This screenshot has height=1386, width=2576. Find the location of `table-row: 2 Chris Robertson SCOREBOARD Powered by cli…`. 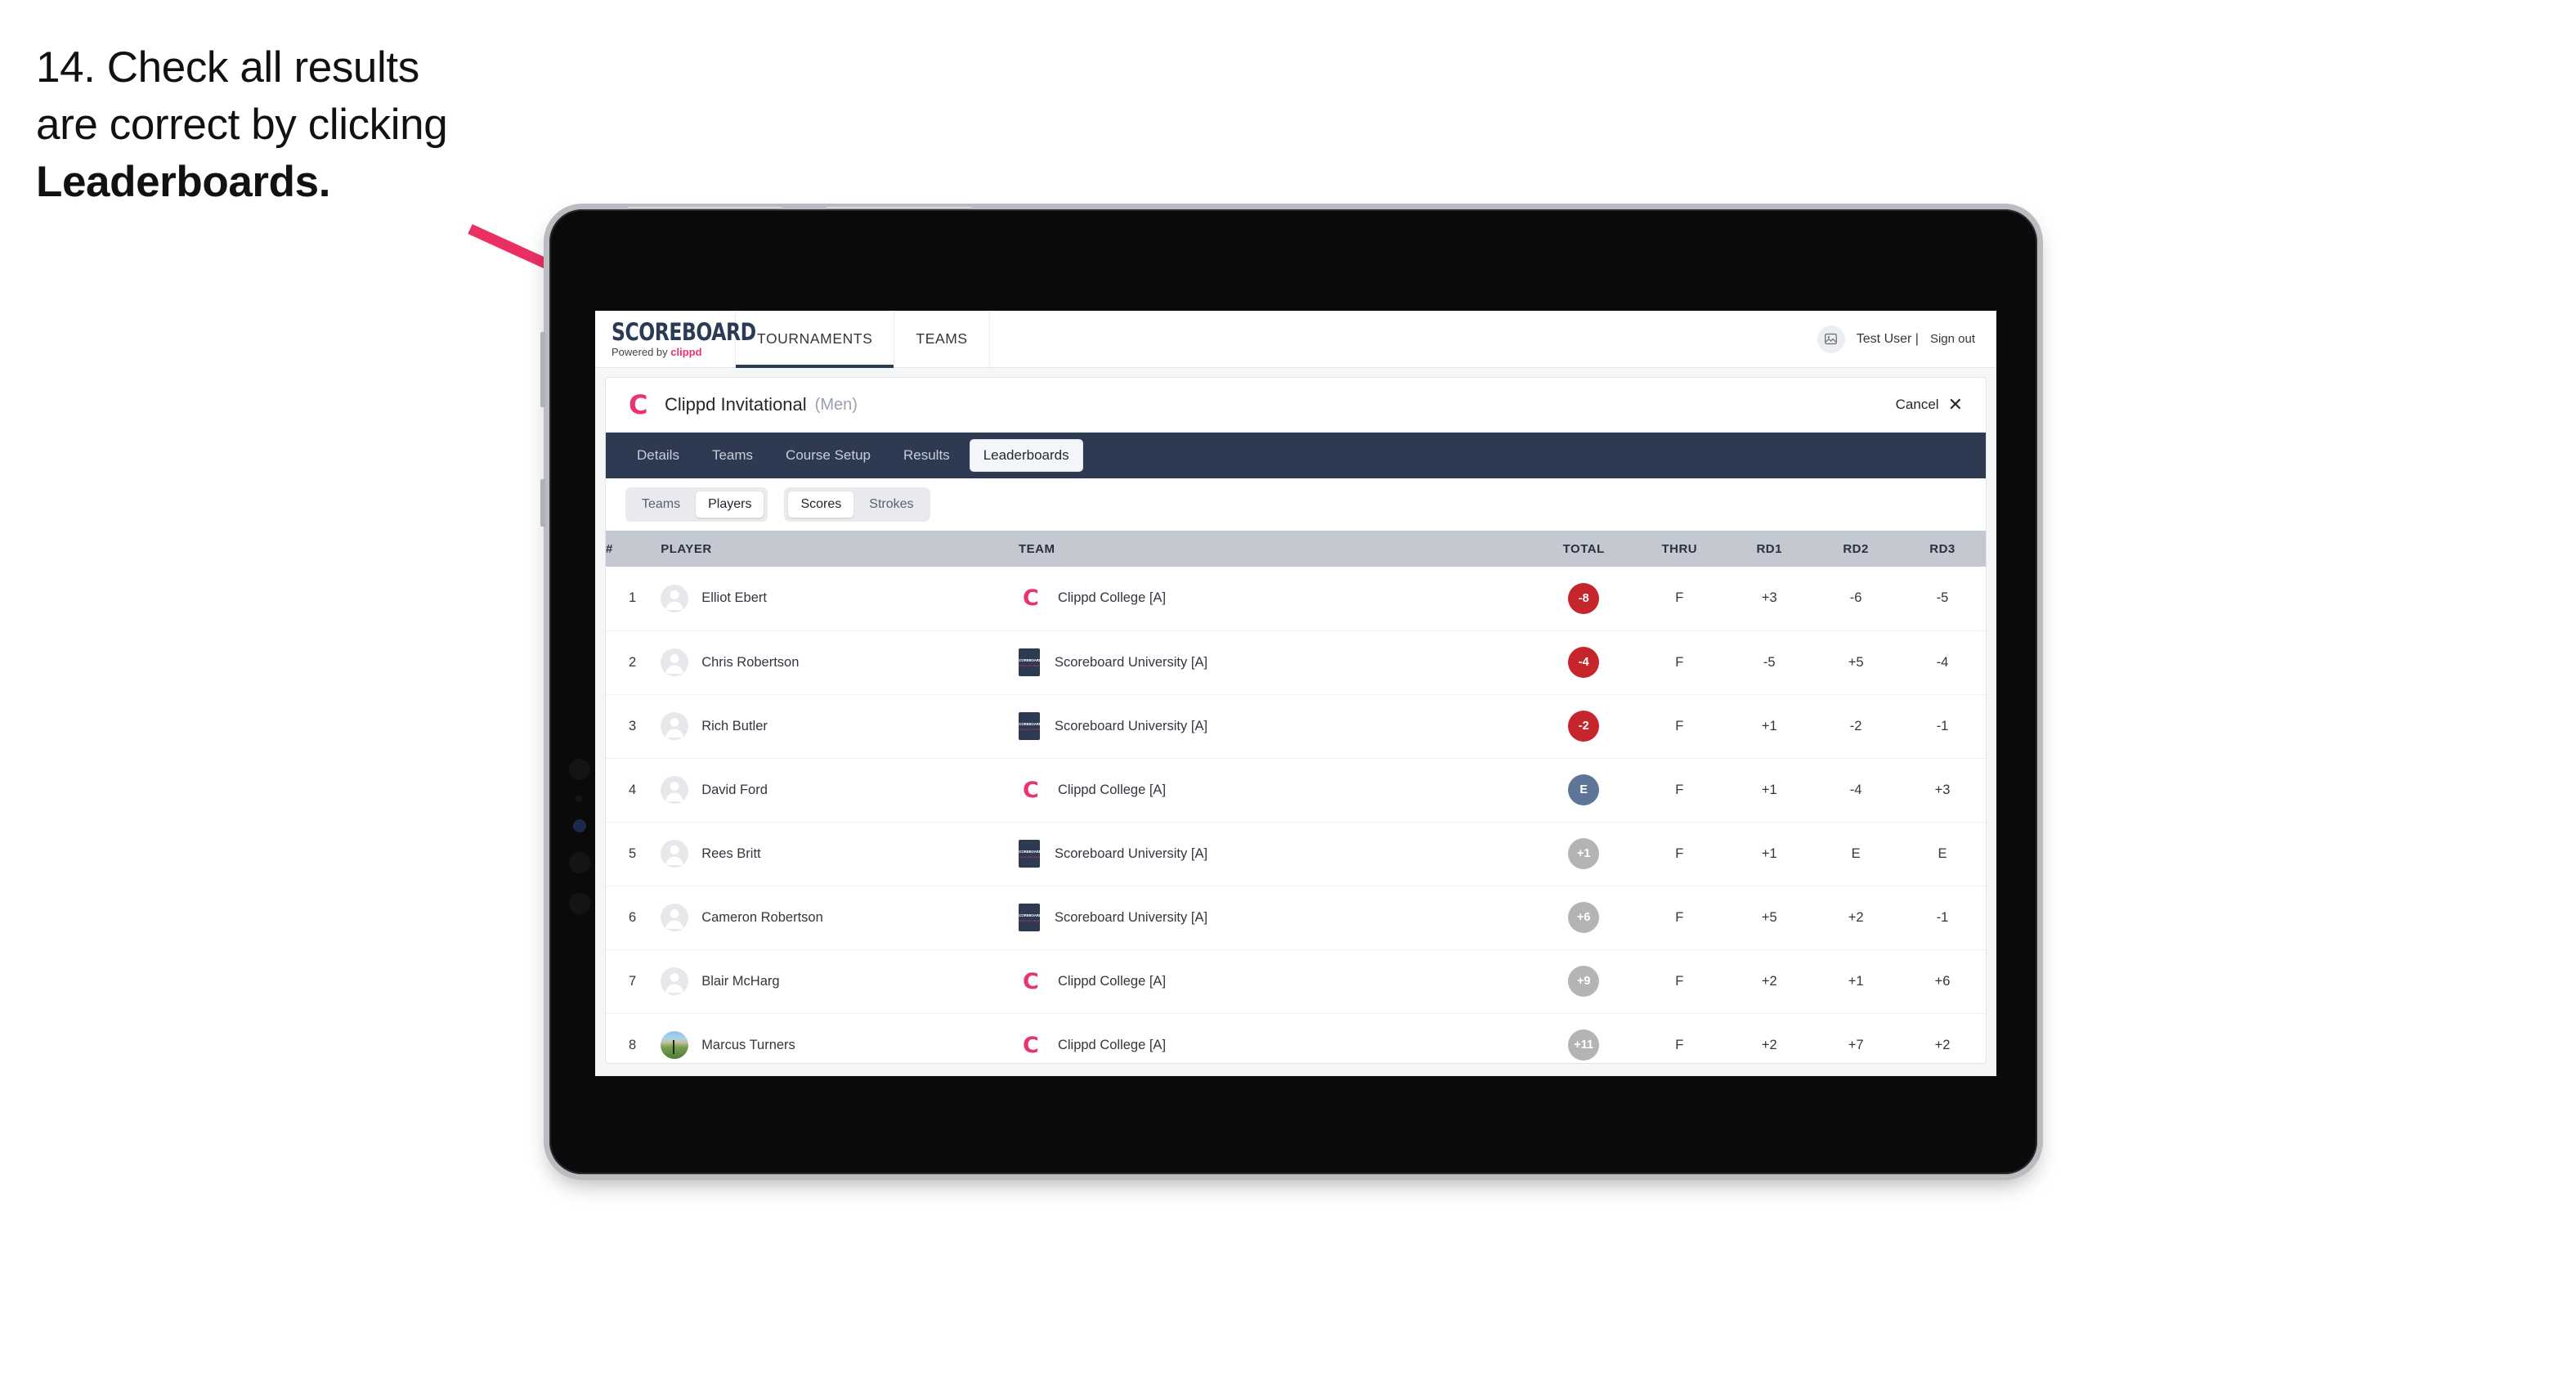

table-row: 2 Chris Robertson SCOREBOARD Powered by cli… is located at coordinates (1296, 662).